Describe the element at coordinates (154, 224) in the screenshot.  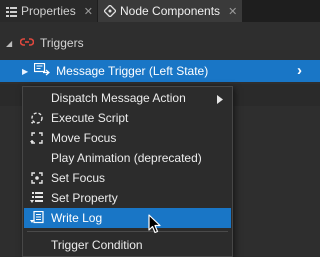
I see `mouse-cursor-icon` at that location.